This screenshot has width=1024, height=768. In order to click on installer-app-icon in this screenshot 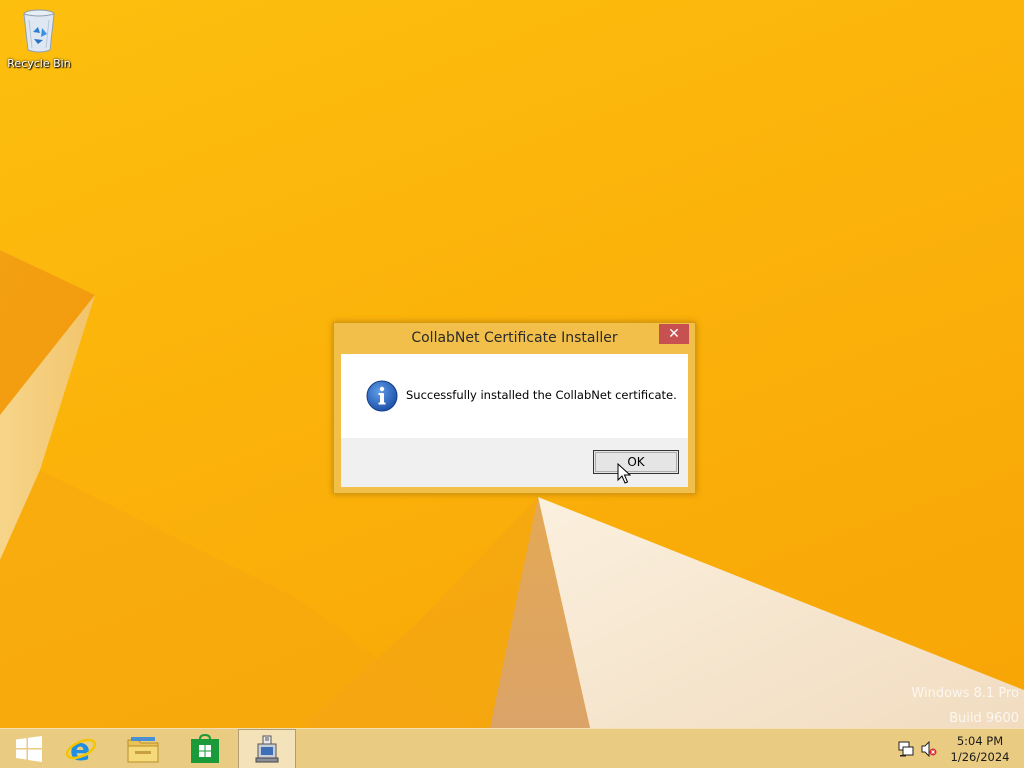, I will do `click(267, 749)`.